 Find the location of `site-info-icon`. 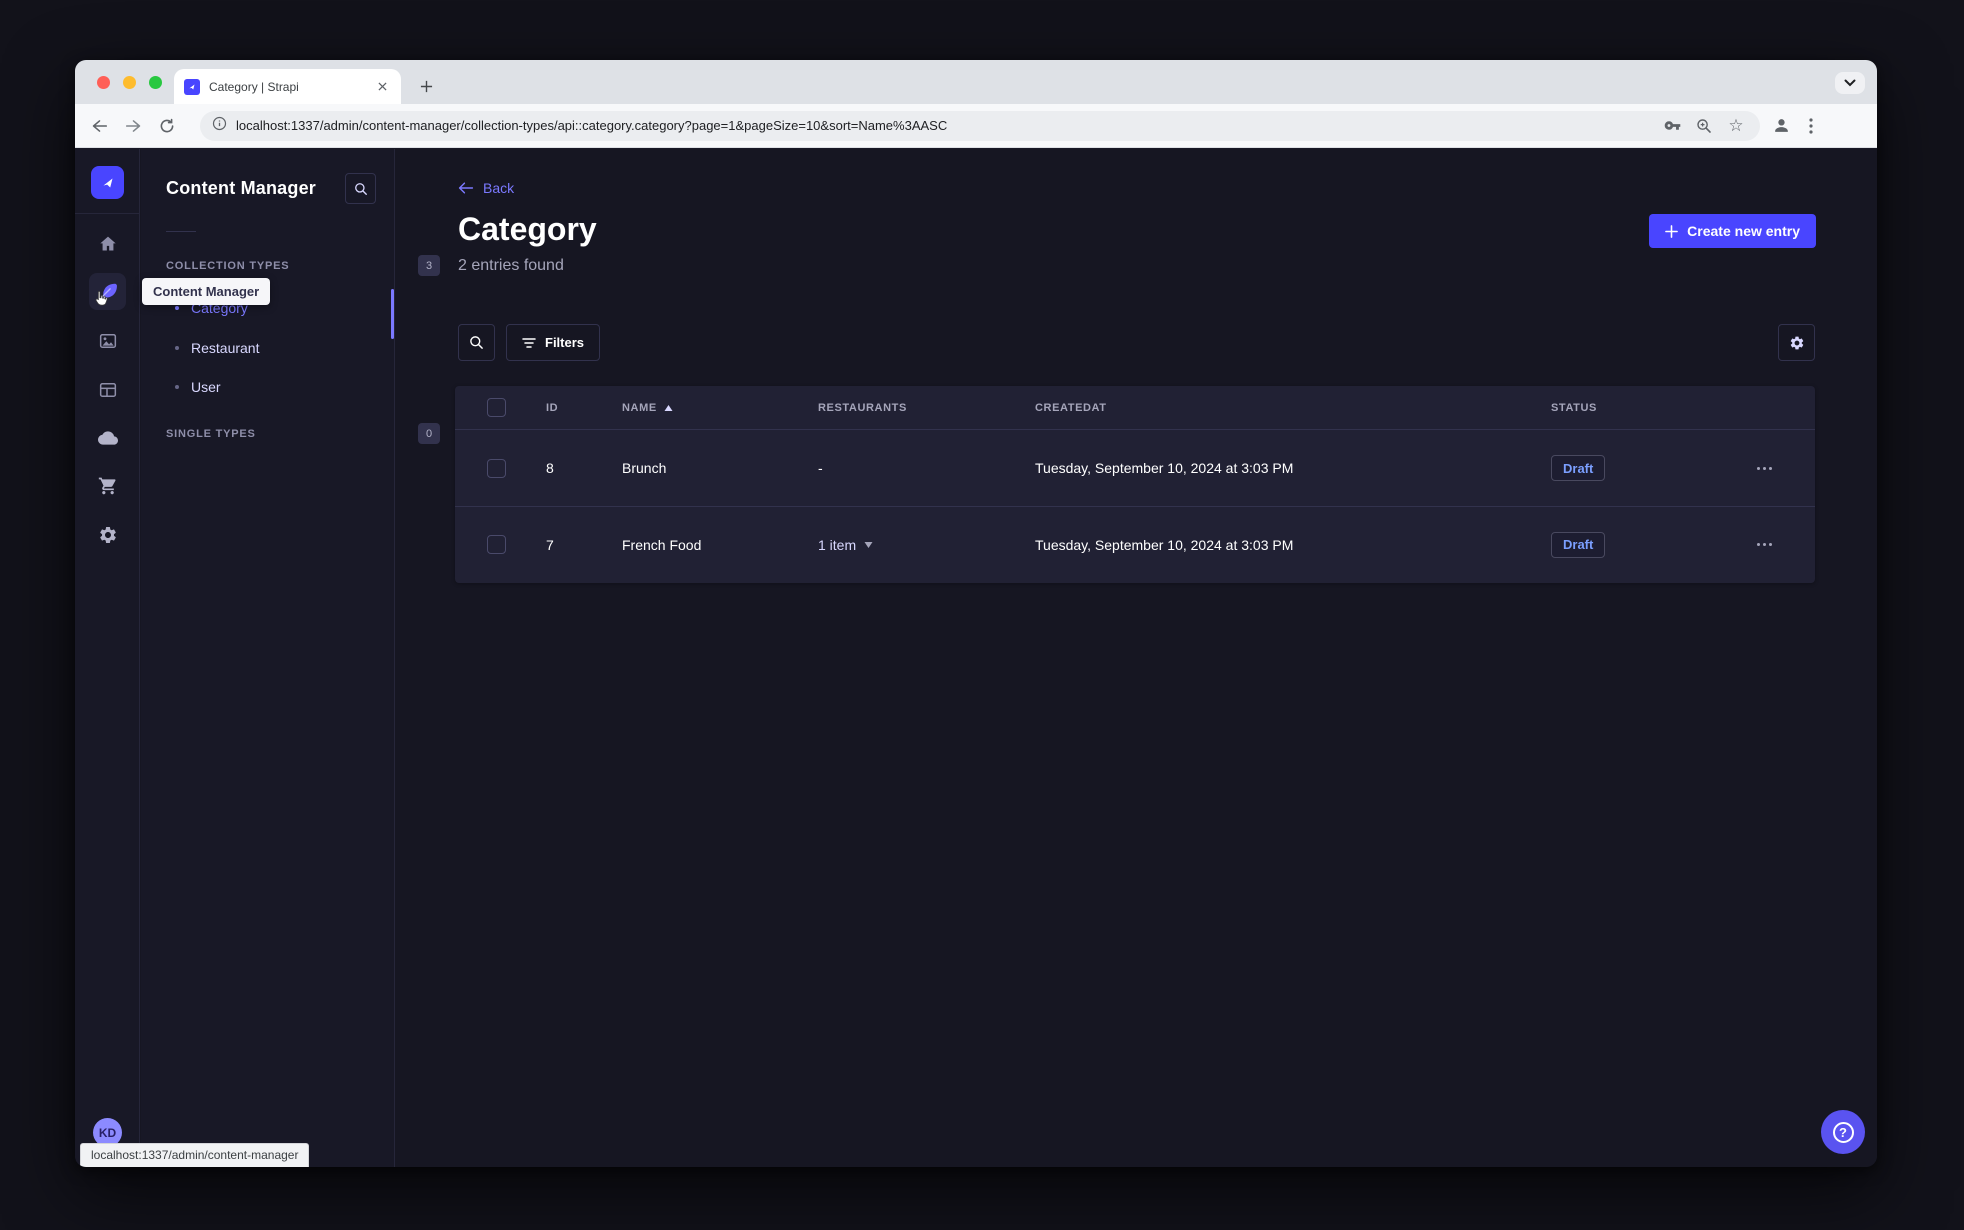

site-info-icon is located at coordinates (219, 126).